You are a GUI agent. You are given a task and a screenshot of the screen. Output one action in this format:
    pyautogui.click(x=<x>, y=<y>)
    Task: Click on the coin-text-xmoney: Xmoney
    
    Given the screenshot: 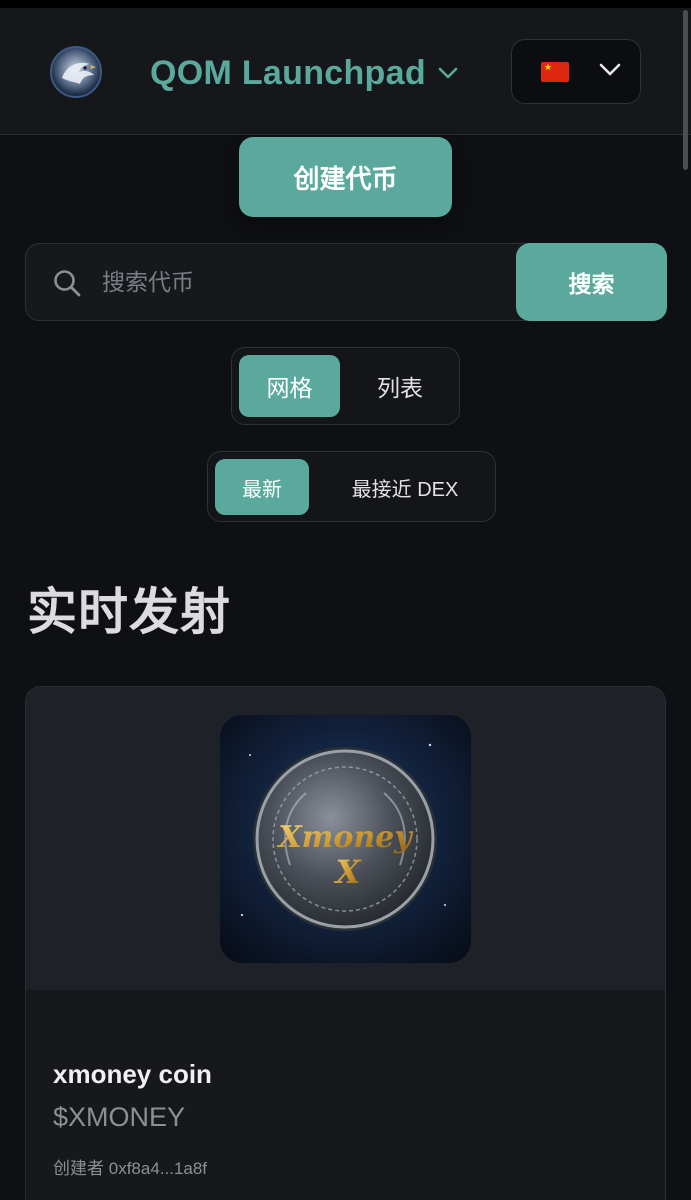 What is the action you would take?
    pyautogui.click(x=345, y=837)
    